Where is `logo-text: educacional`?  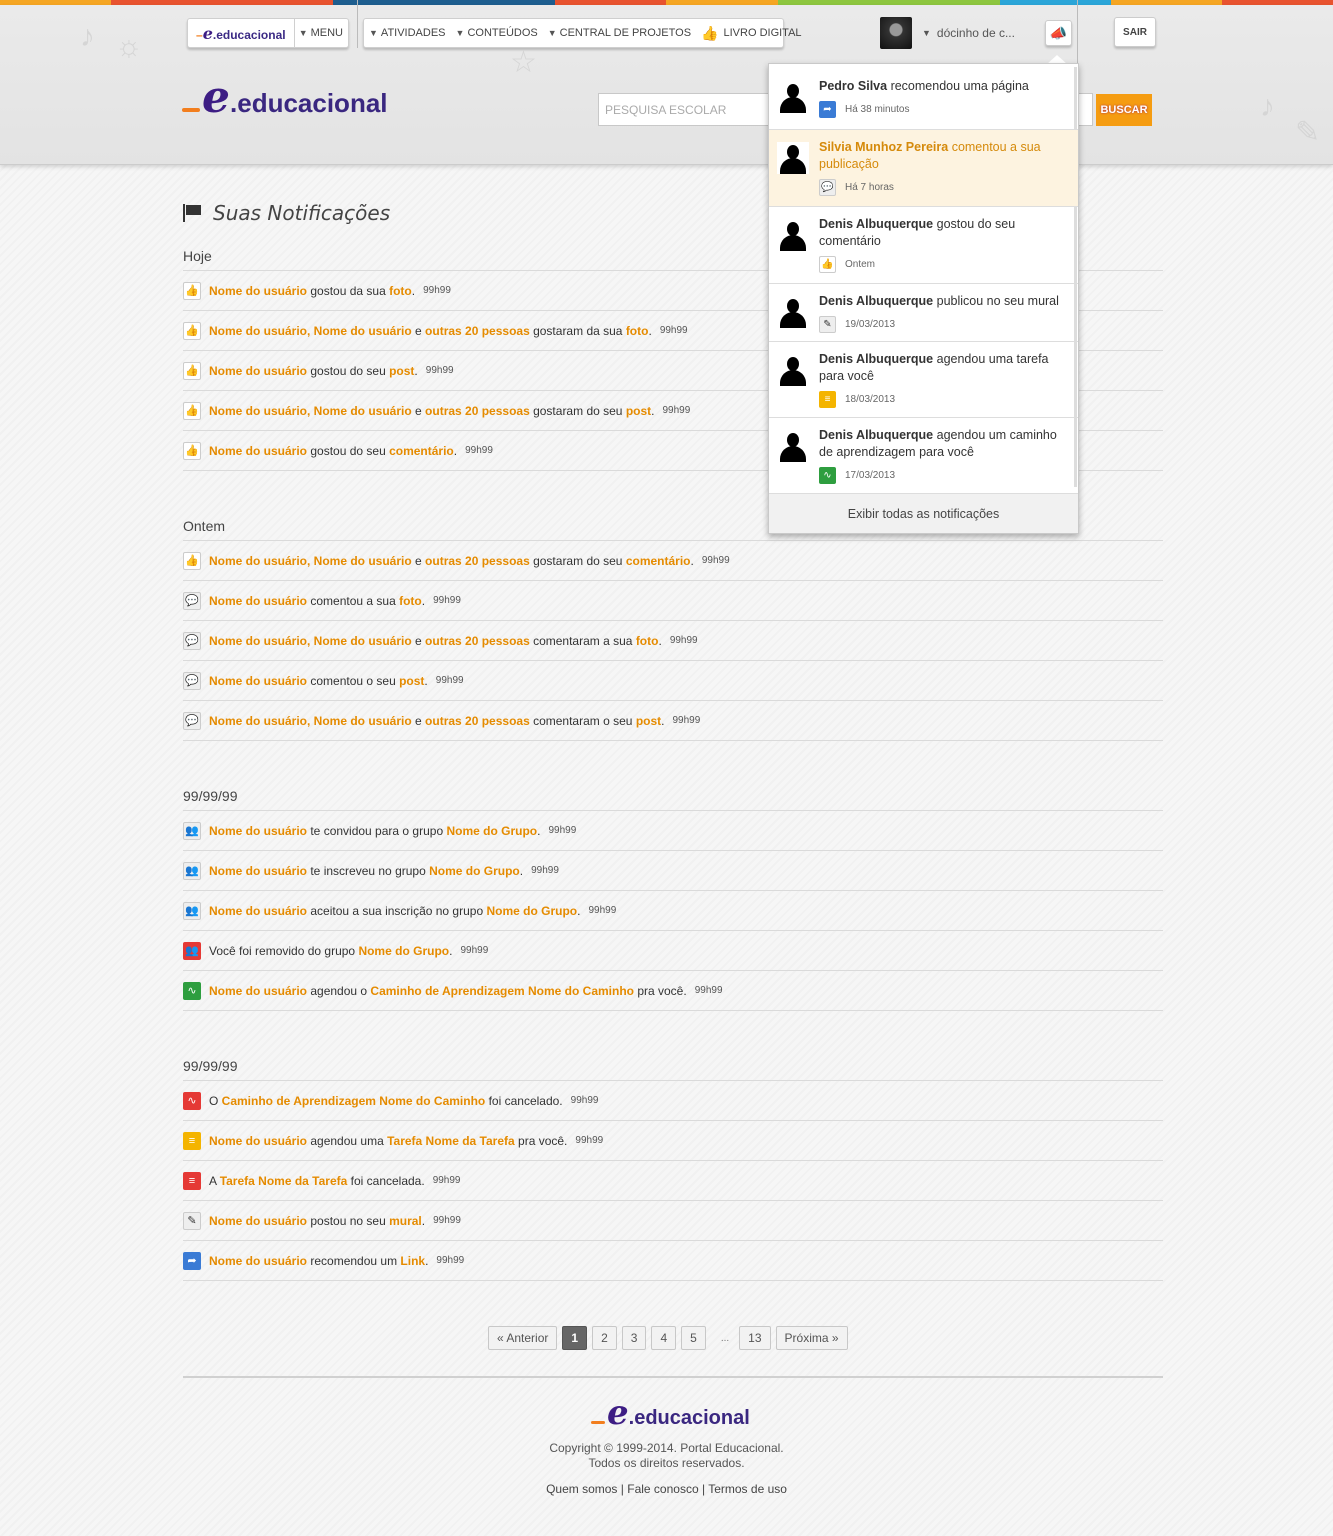 logo-text: educacional is located at coordinates (312, 103).